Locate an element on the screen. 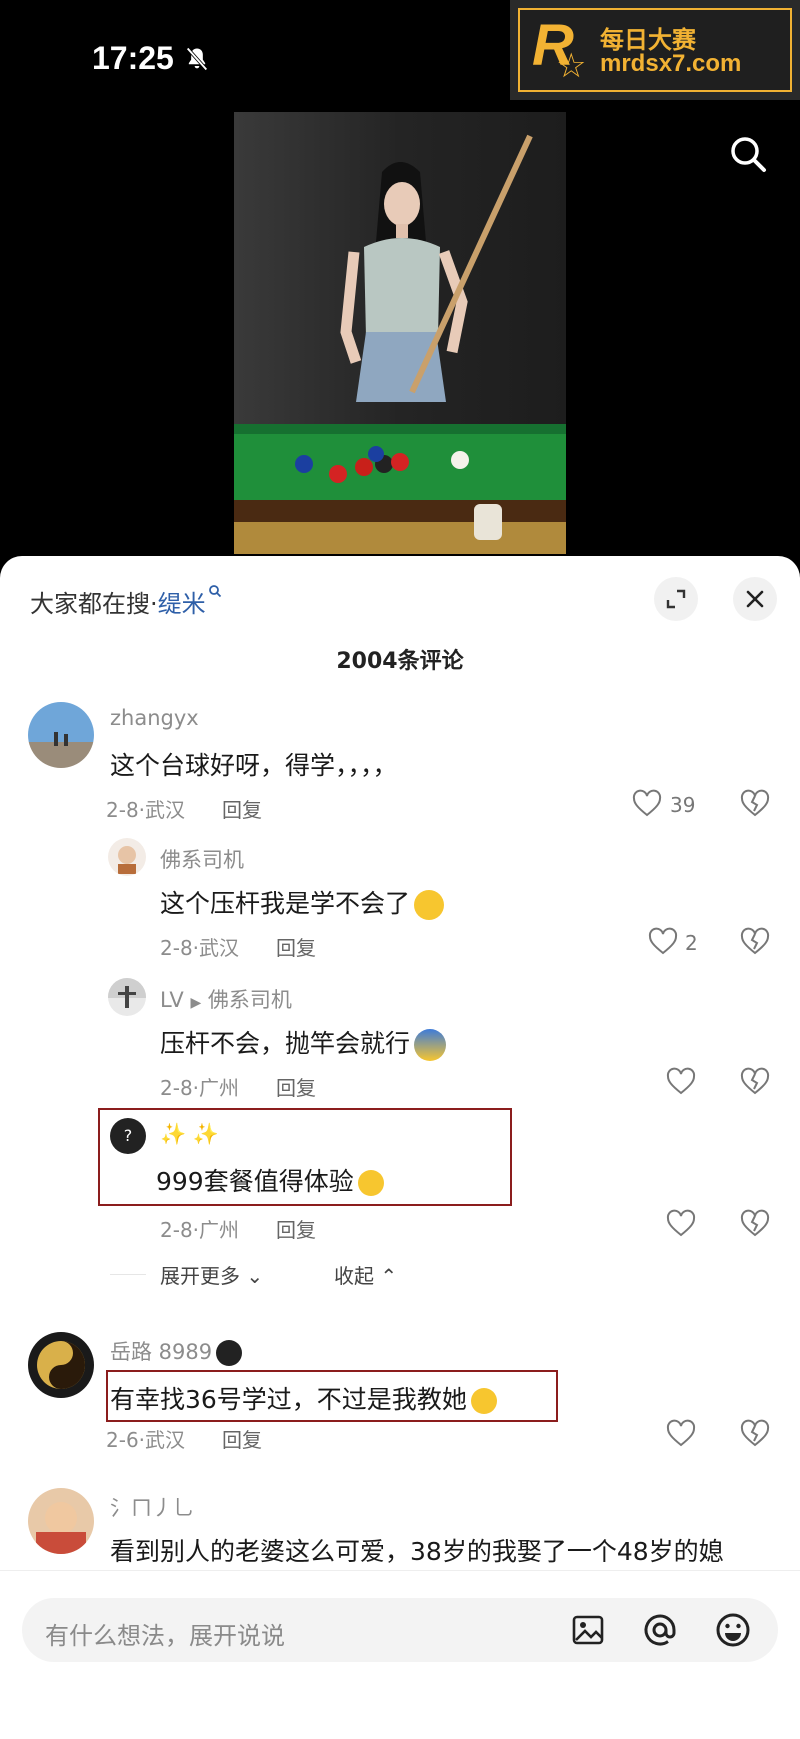 This screenshot has width=800, height=1739. comment-username: 岳路 8989 is located at coordinates (176, 1351).